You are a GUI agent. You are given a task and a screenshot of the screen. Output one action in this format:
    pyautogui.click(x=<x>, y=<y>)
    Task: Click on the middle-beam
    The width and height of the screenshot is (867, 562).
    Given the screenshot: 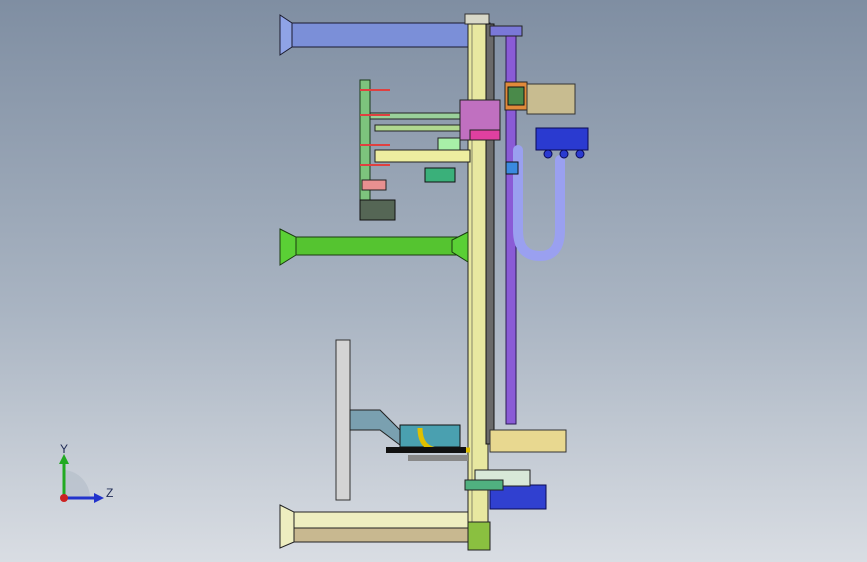 What is the action you would take?
    pyautogui.click(x=374, y=247)
    